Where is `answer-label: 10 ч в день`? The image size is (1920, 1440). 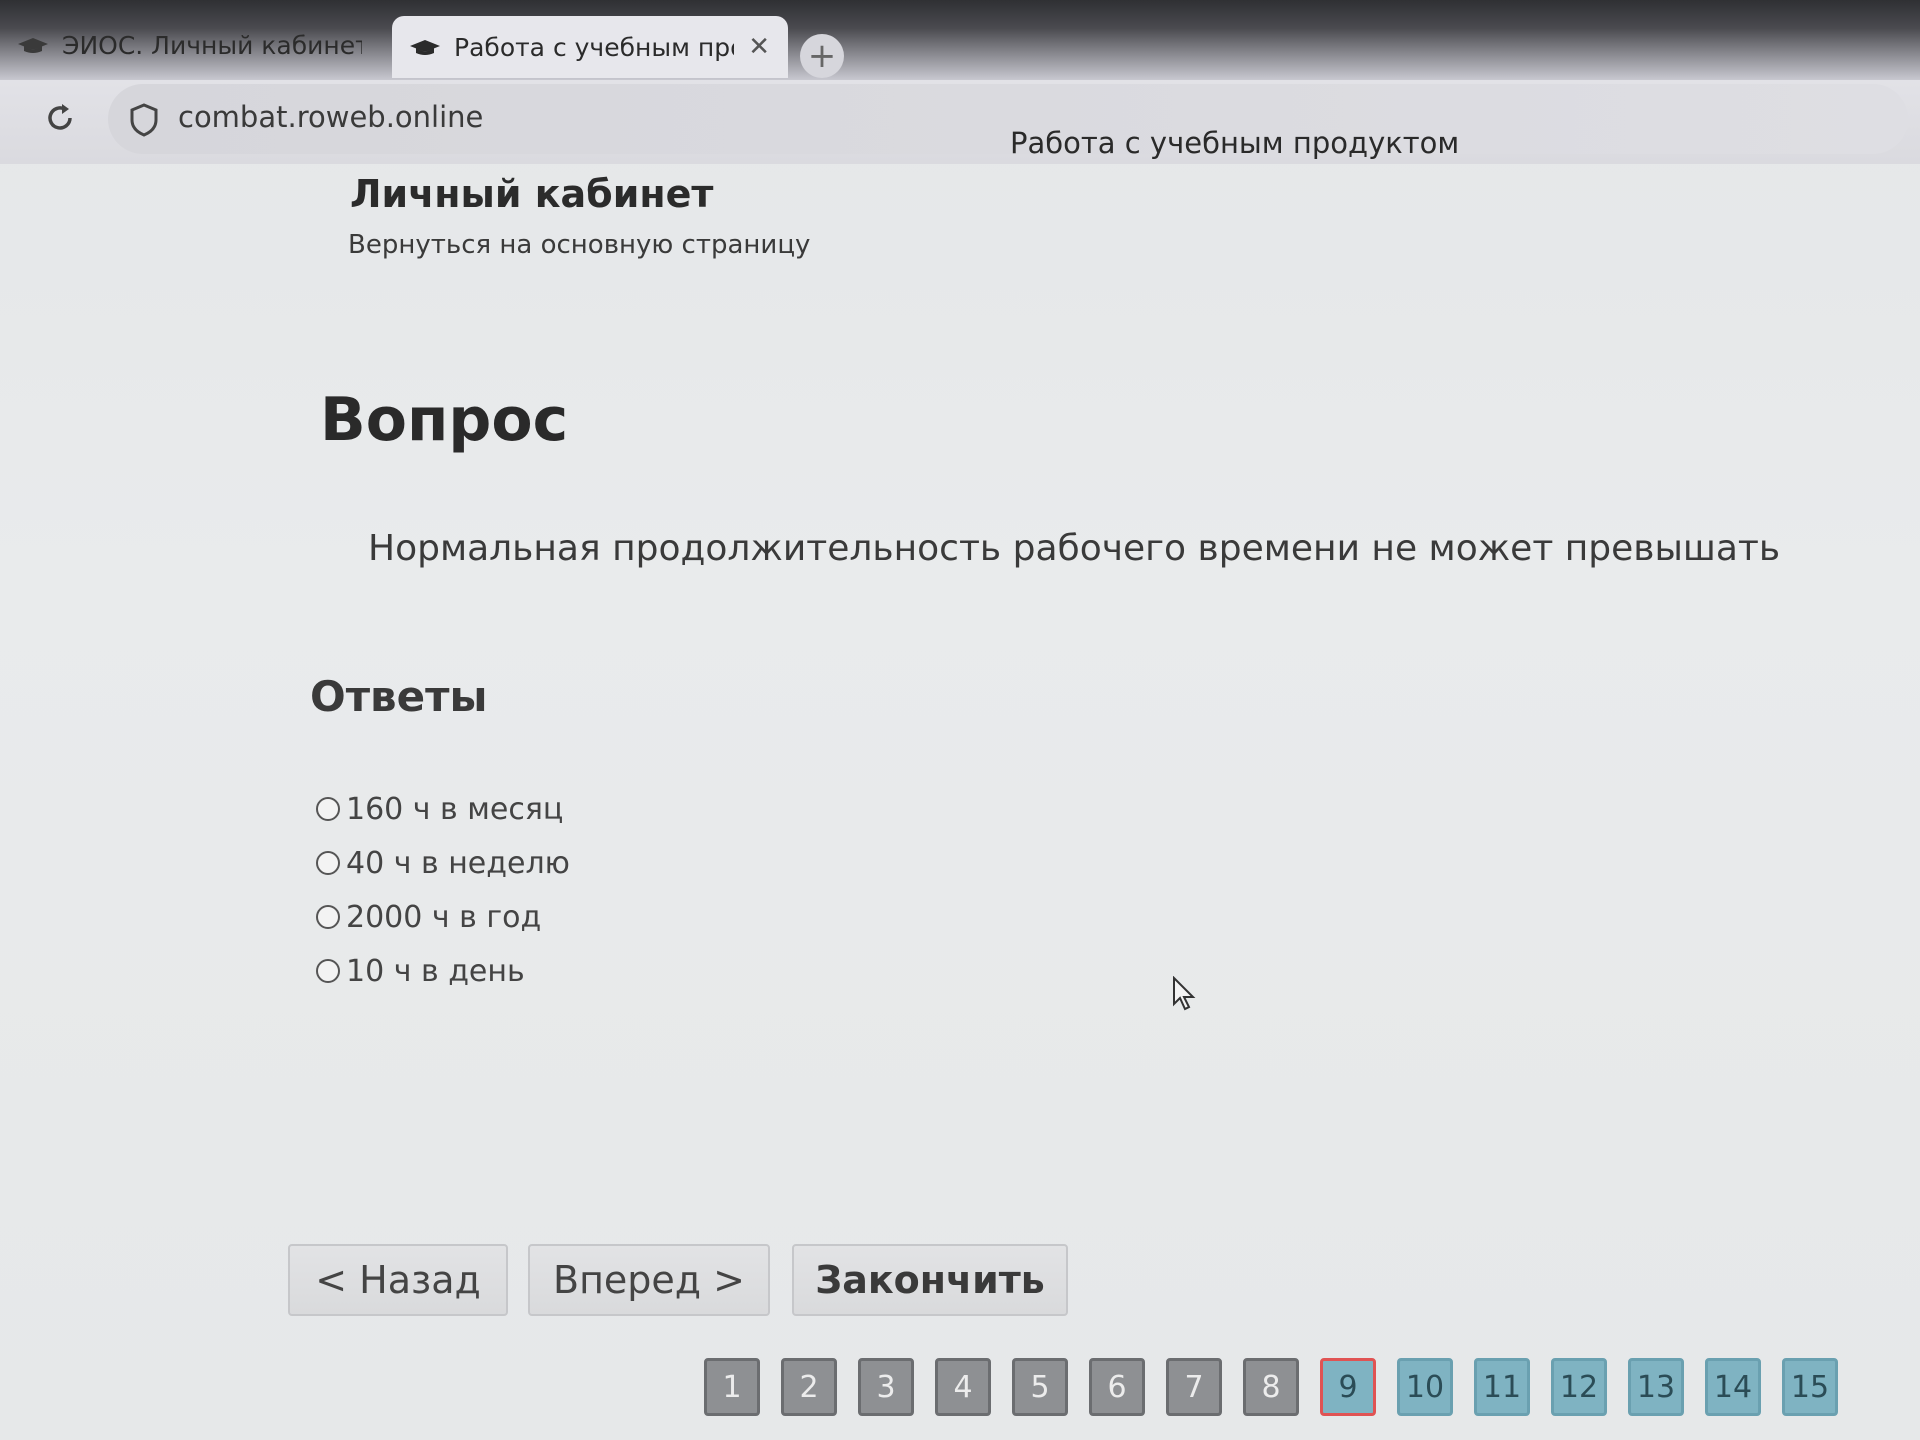
answer-label: 10 ч в день is located at coordinates (435, 971).